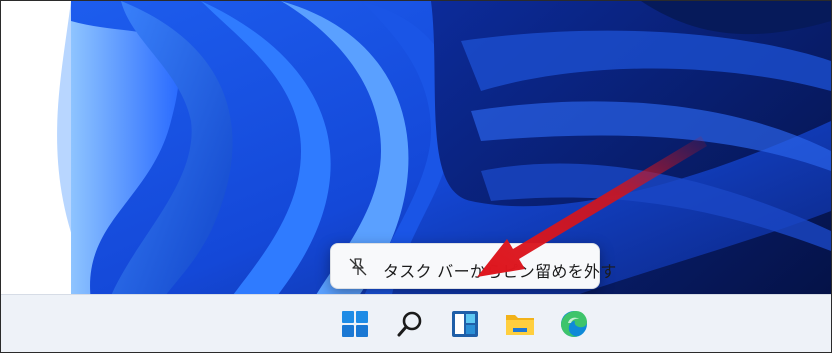  I want to click on widgets-icon, so click(465, 324).